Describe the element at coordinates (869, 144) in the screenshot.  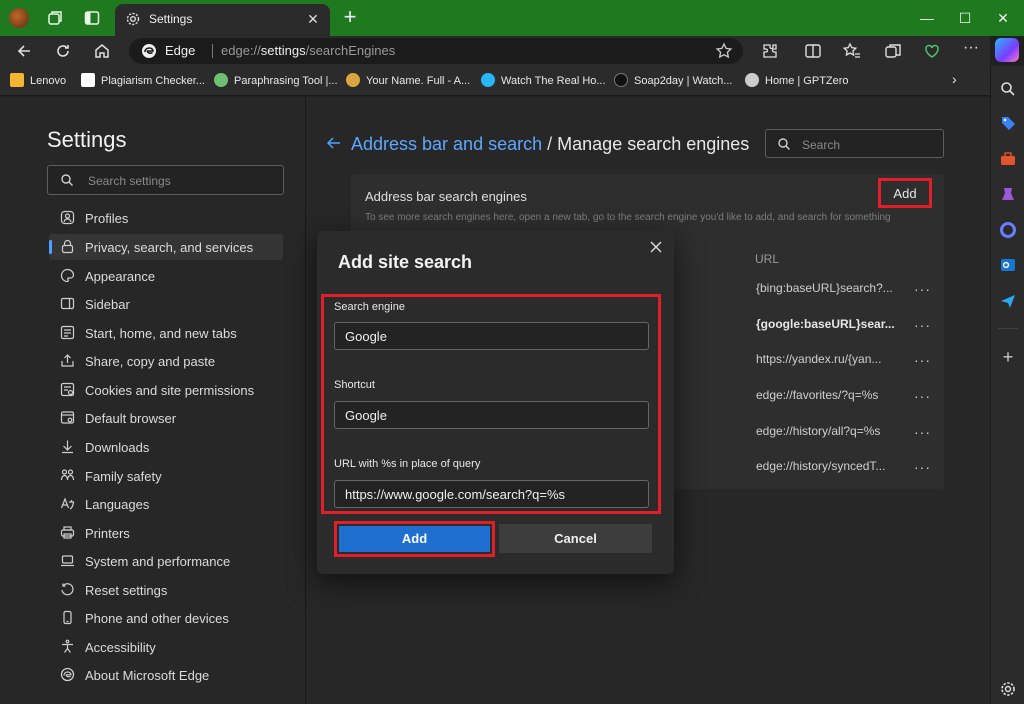
I see `search-engines-search-input` at that location.